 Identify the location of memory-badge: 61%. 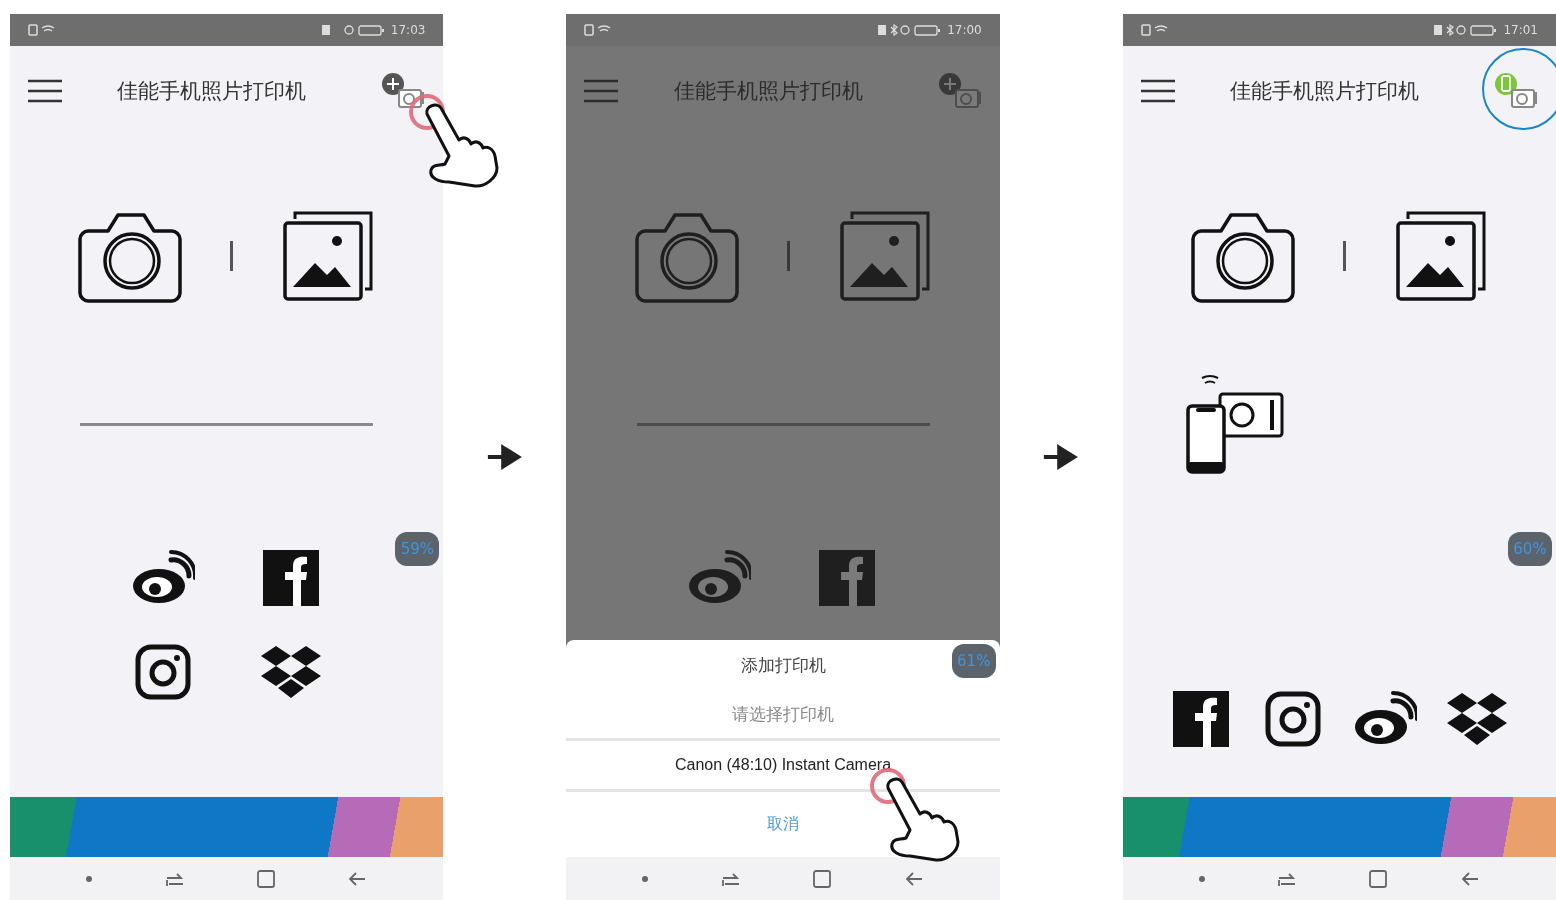
(973, 661).